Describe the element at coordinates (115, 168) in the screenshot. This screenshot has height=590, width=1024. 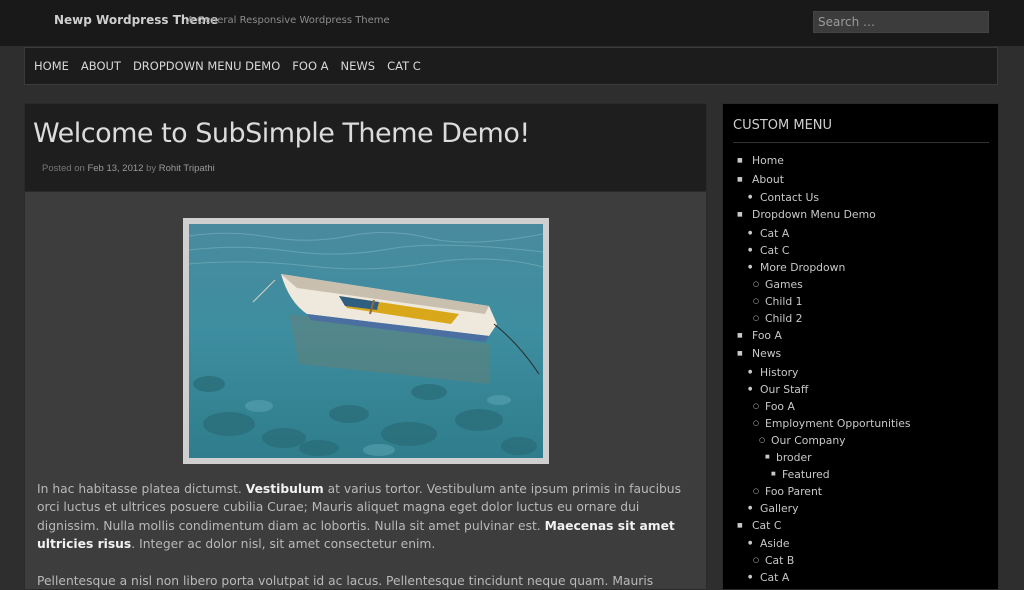
I see `post-date: Feb 13, 2012` at that location.